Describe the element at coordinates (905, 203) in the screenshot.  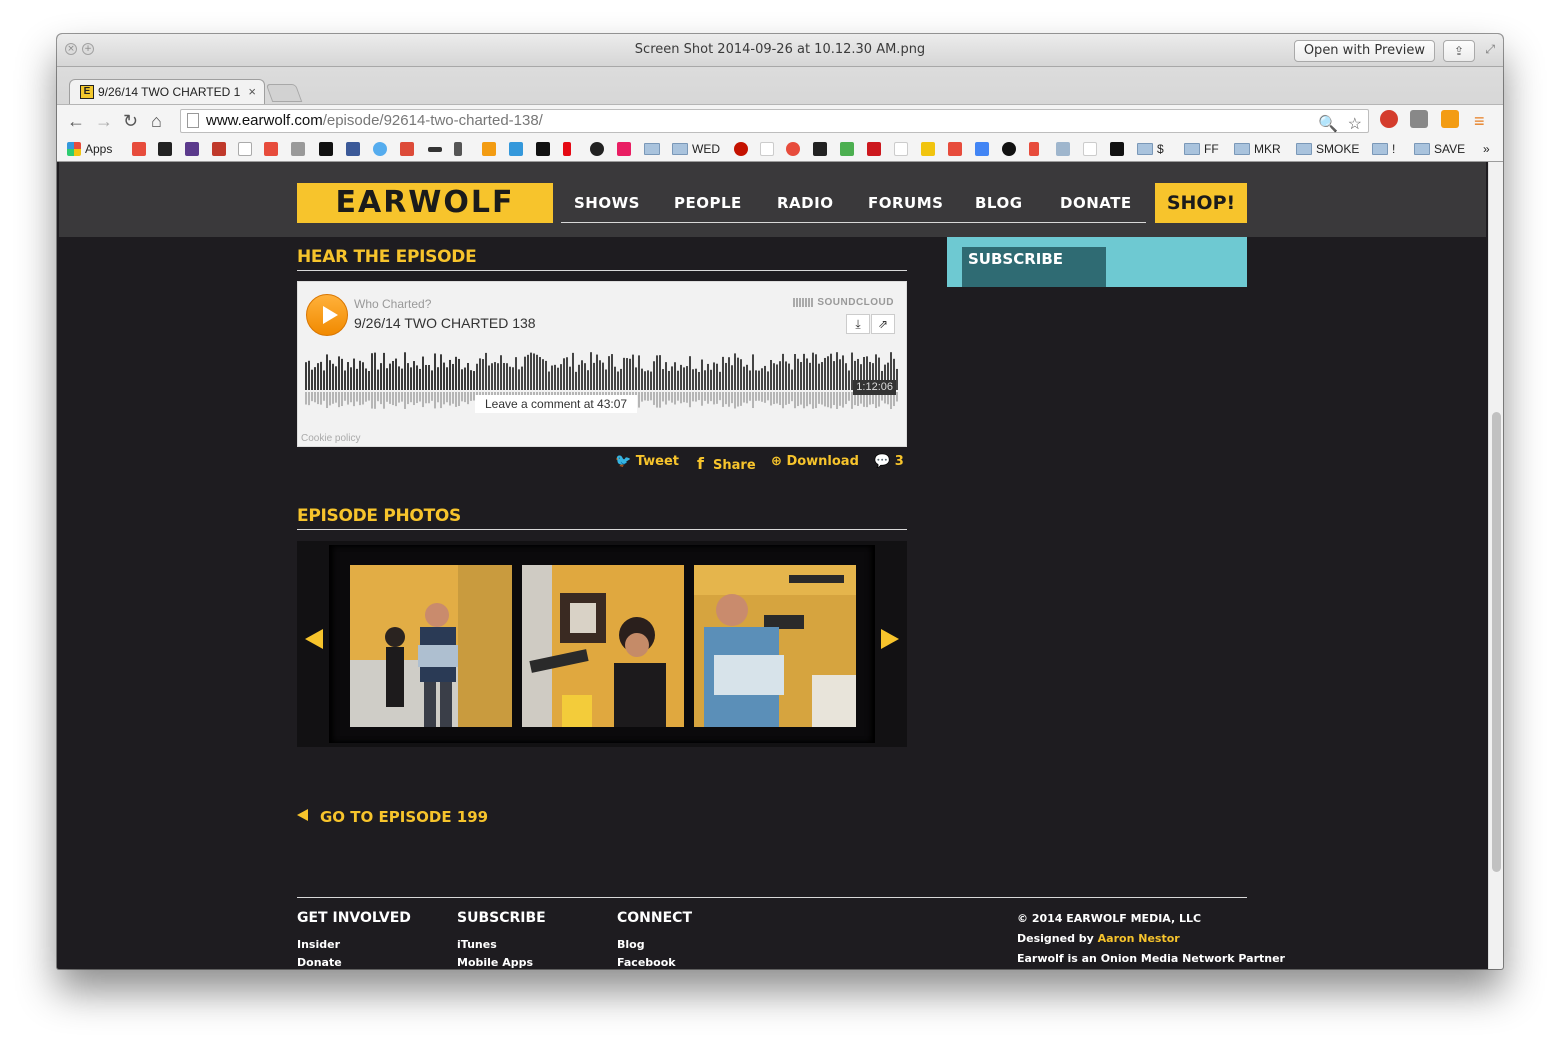
I see `nav-forums: FORUMS` at that location.